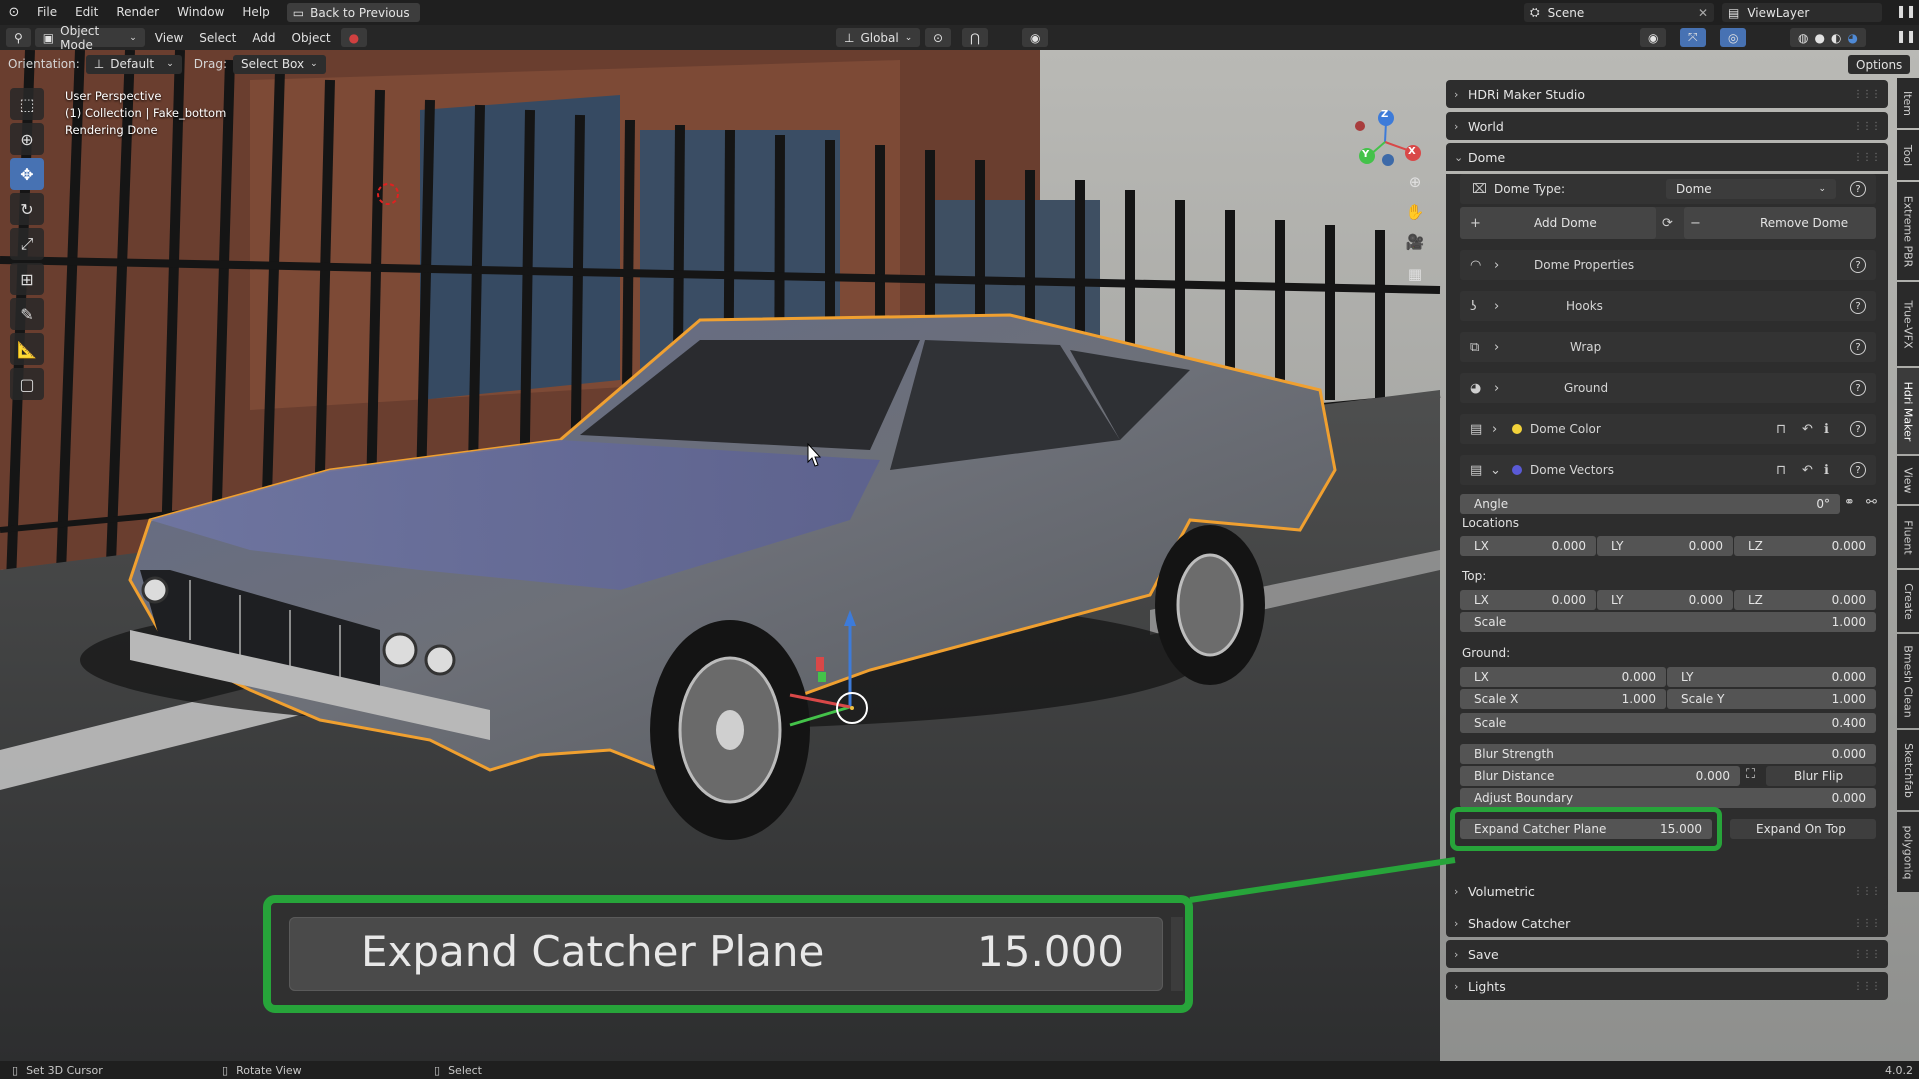 The image size is (1919, 1079). What do you see at coordinates (437, 1070) in the screenshot?
I see `mouse-right-icon: ▯` at bounding box center [437, 1070].